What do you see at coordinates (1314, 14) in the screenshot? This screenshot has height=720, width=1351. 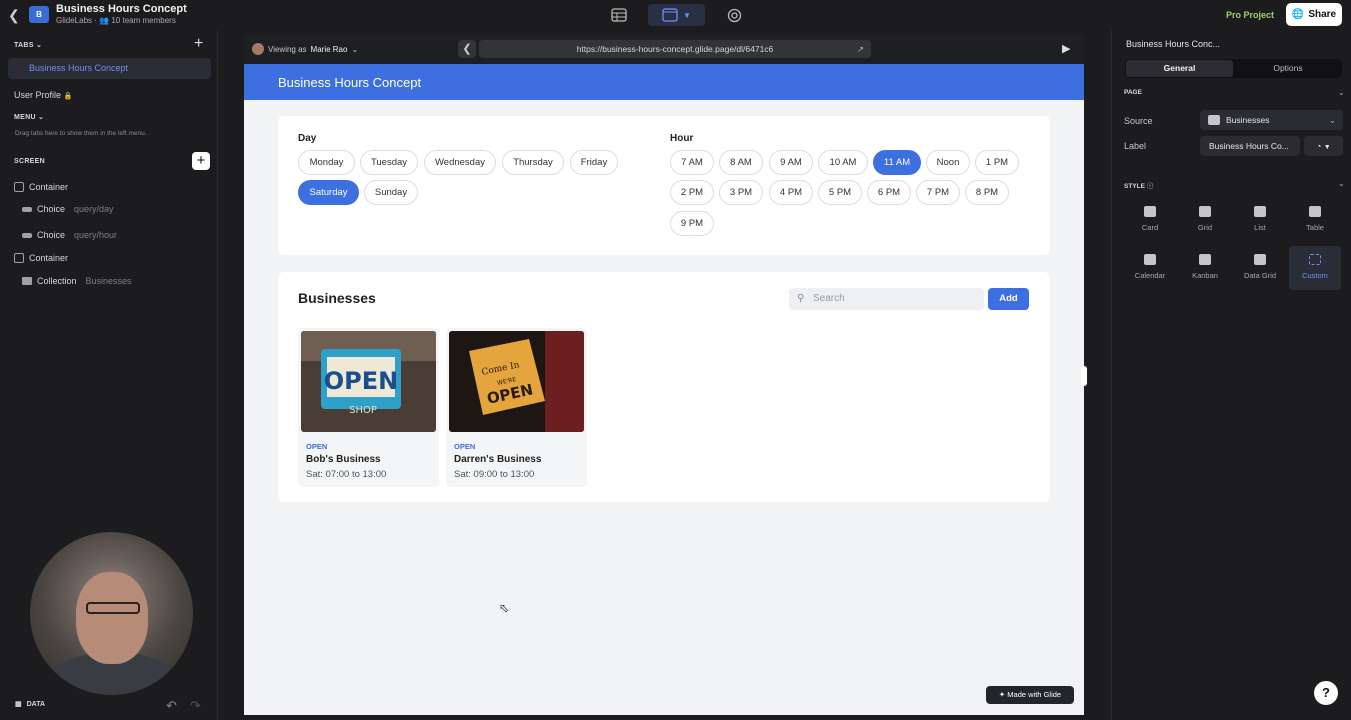 I see `share-button: 🌐 Share` at bounding box center [1314, 14].